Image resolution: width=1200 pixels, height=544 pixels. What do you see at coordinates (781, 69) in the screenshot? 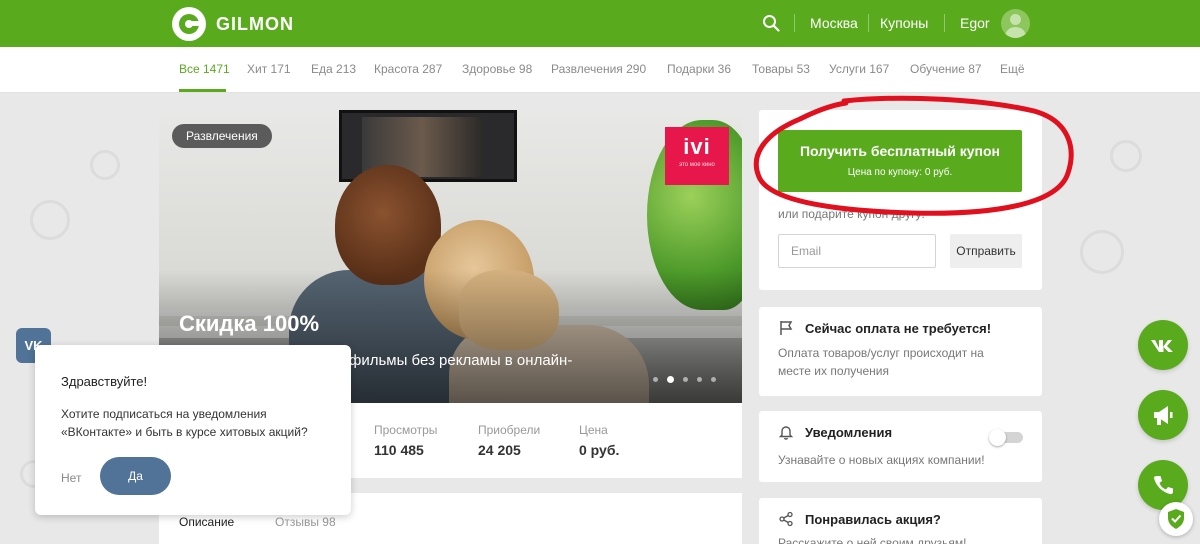
I see `category-goods: Товары 53` at bounding box center [781, 69].